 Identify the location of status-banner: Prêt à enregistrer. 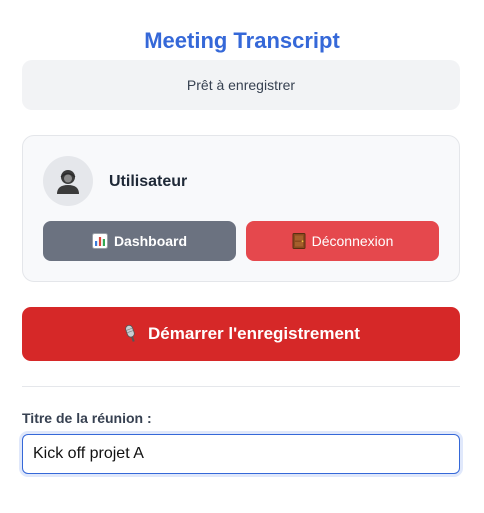
(241, 85).